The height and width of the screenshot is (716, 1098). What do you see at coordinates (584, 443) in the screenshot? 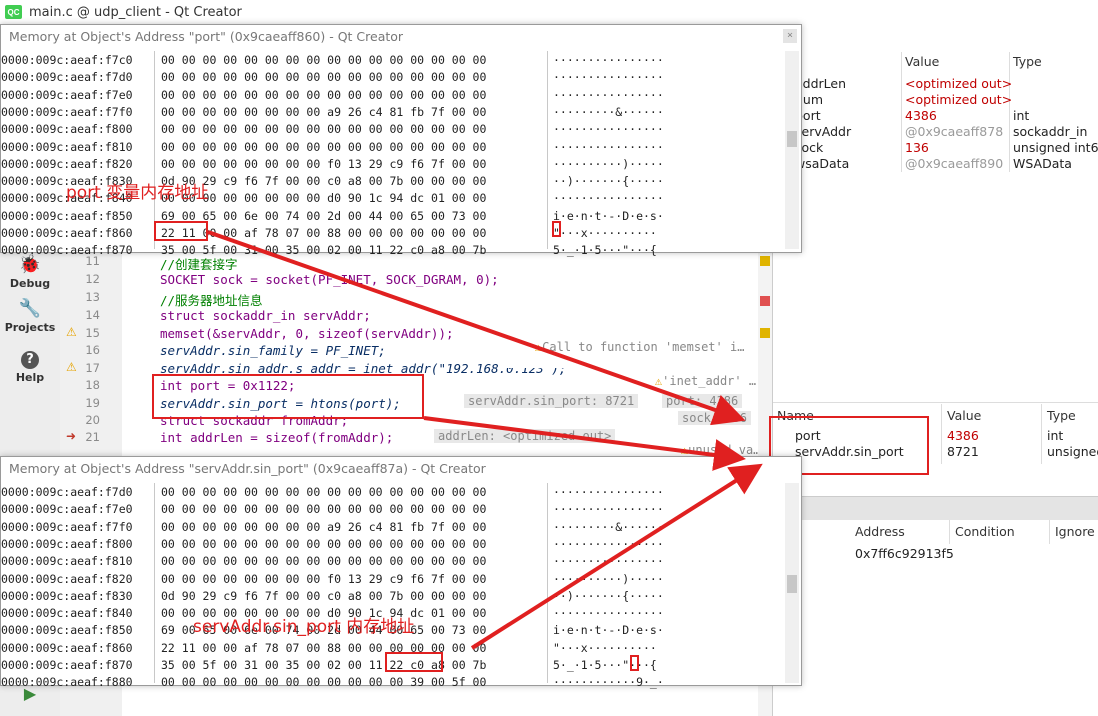
I see `arrow-code` at bounding box center [584, 443].